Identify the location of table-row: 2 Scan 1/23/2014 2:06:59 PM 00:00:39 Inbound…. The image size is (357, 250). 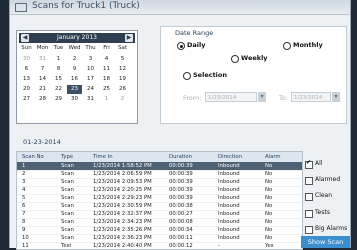
(159, 174).